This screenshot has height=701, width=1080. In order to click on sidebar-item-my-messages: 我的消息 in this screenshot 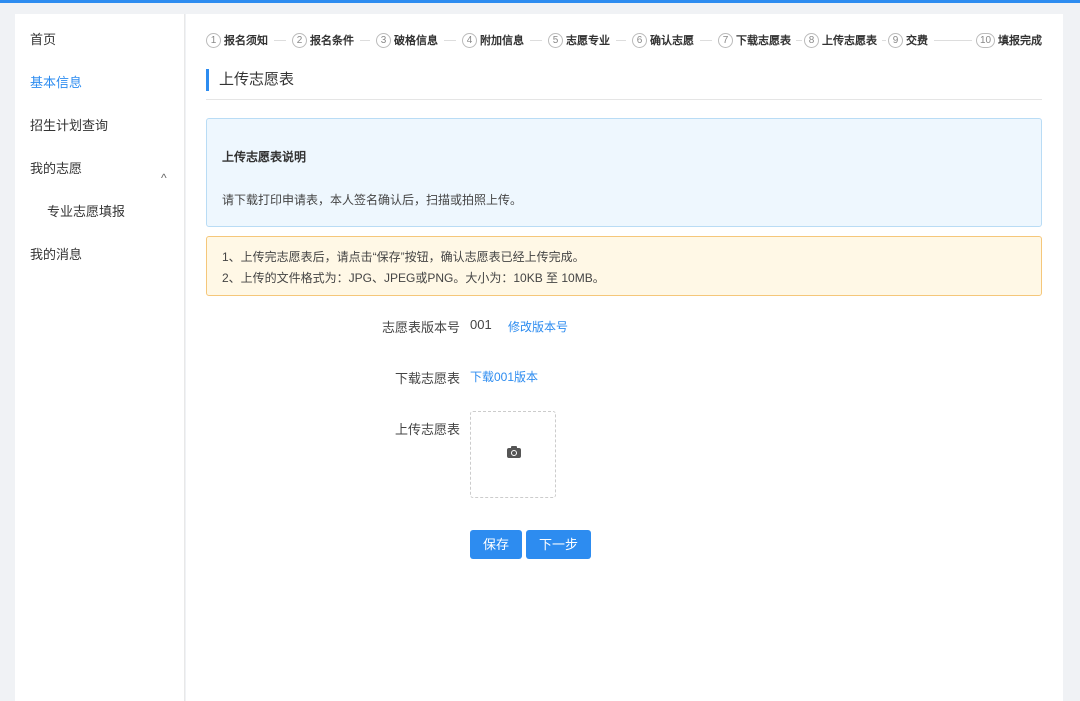, I will do `click(56, 253)`.